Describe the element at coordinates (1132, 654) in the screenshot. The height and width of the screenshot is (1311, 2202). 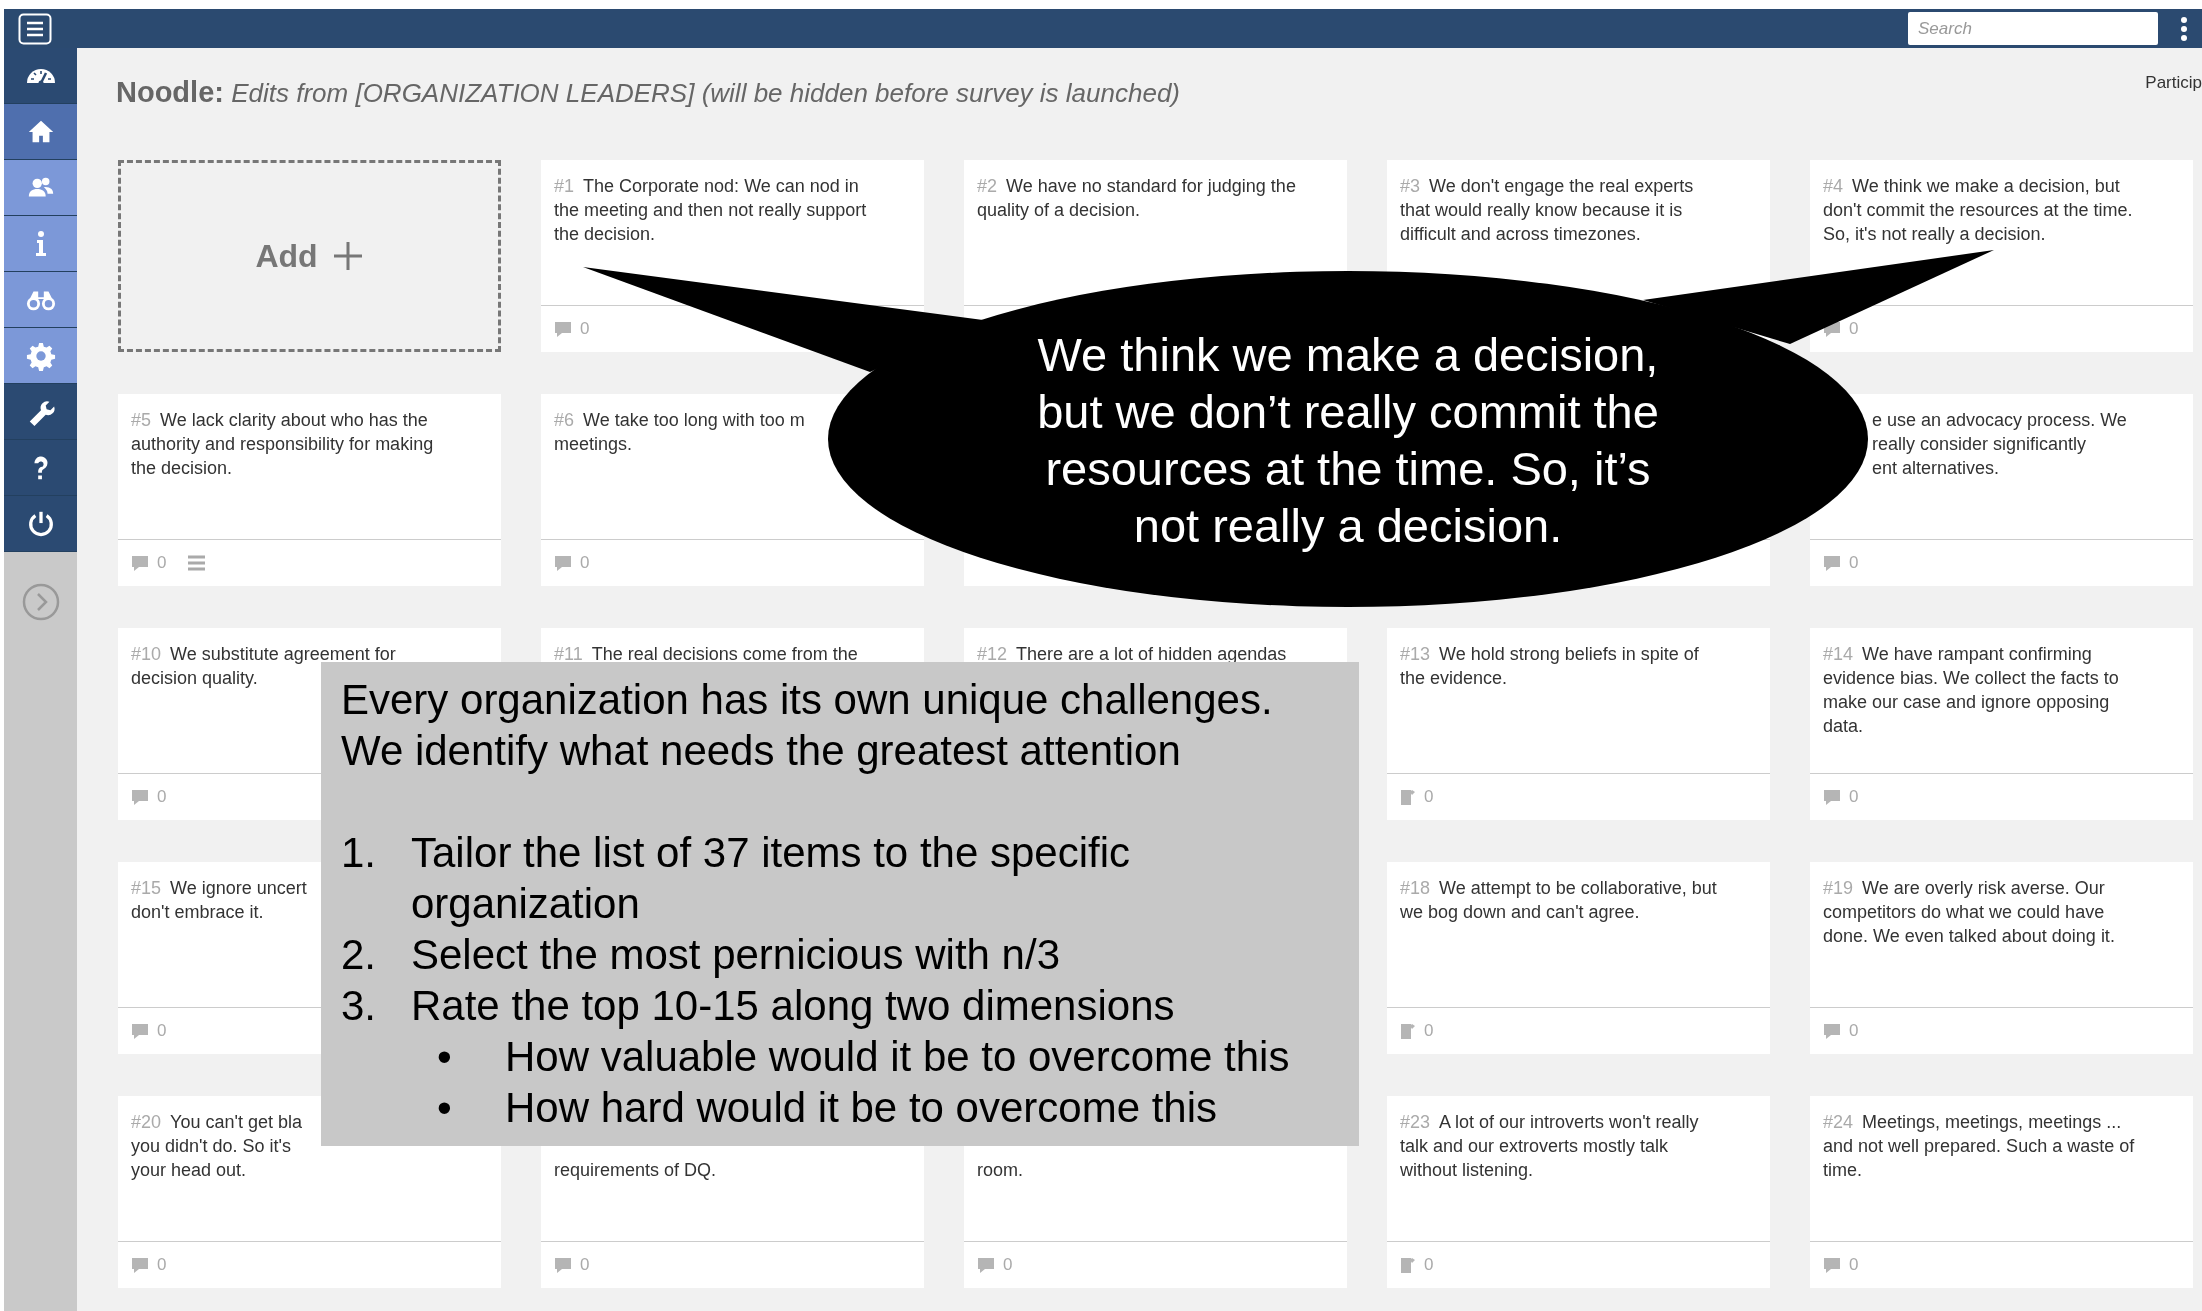
I see `card-text: #12 There are a lot of hidden agendas` at that location.